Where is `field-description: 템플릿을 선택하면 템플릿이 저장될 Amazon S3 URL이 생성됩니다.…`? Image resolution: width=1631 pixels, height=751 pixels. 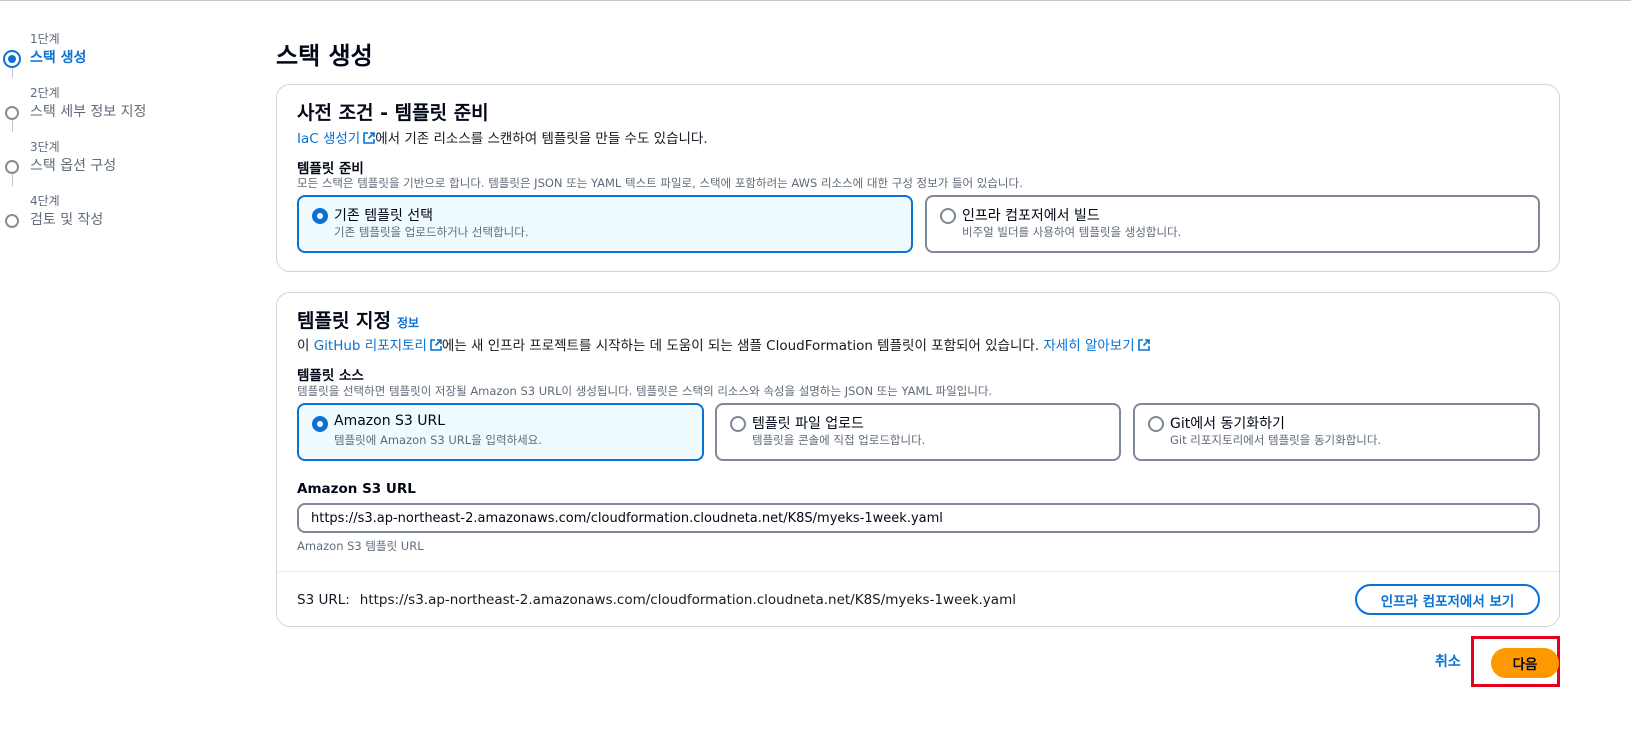
field-description: 템플릿을 선택하면 템플릿이 저장될 Amazon S3 URL이 생성됩니다.… is located at coordinates (645, 391).